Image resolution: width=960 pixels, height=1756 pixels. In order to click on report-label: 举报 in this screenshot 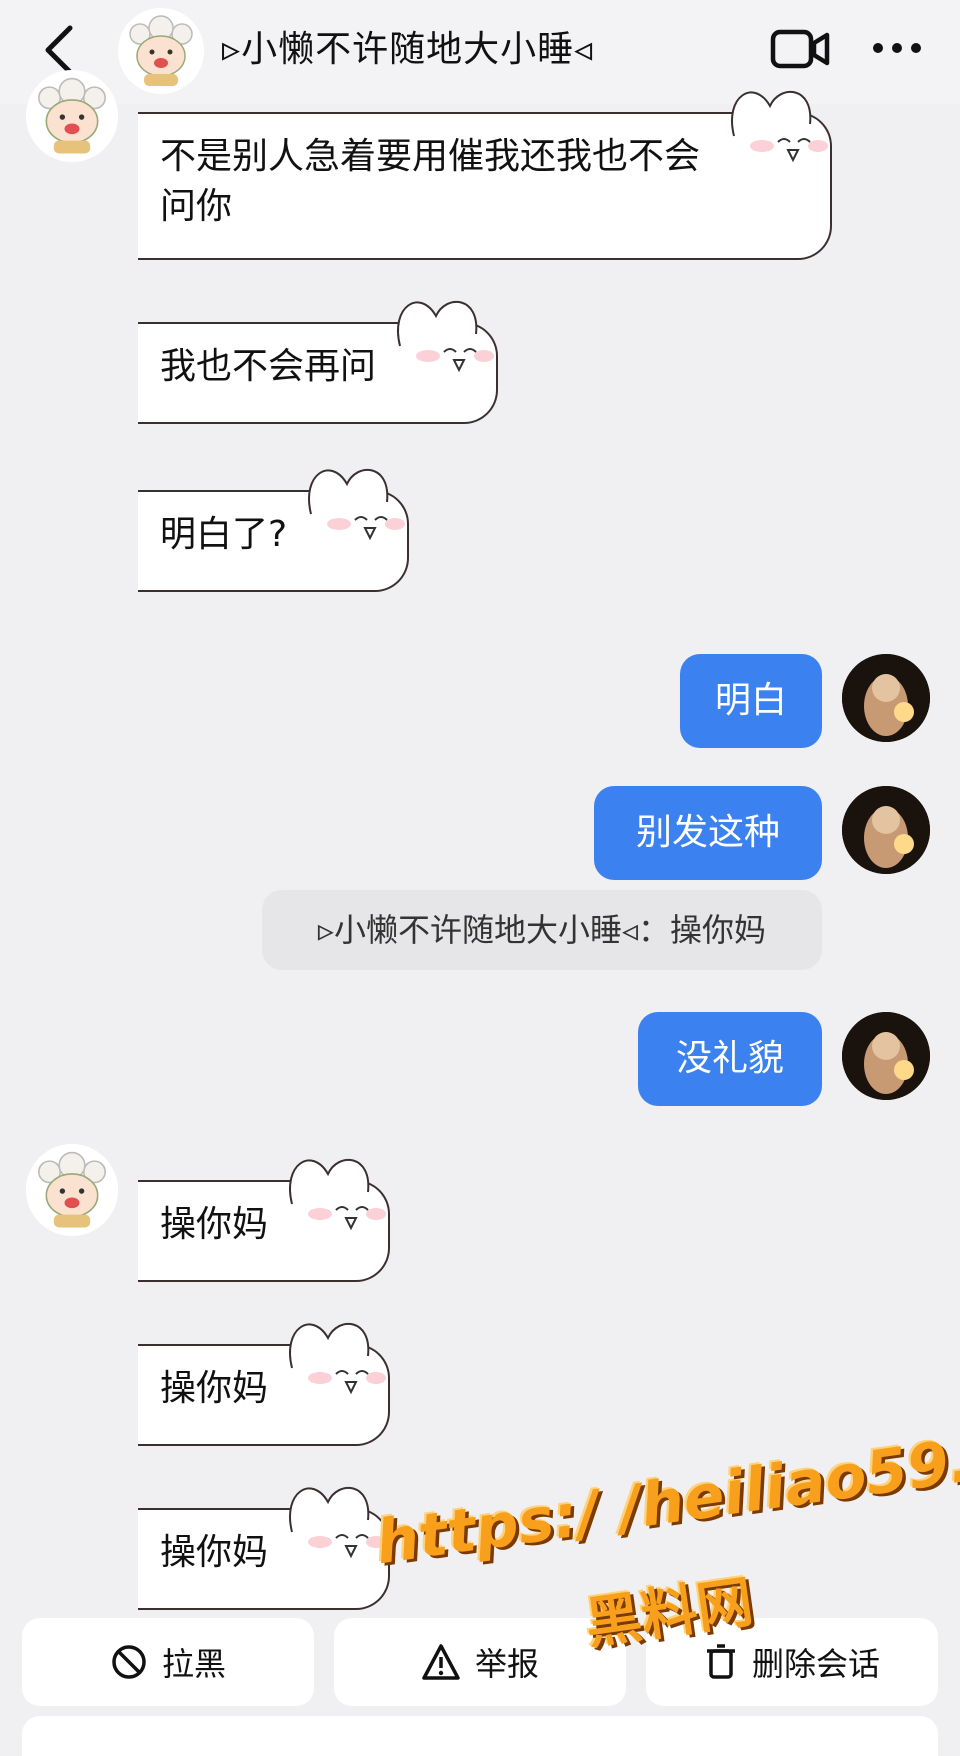, I will do `click(506, 1664)`.